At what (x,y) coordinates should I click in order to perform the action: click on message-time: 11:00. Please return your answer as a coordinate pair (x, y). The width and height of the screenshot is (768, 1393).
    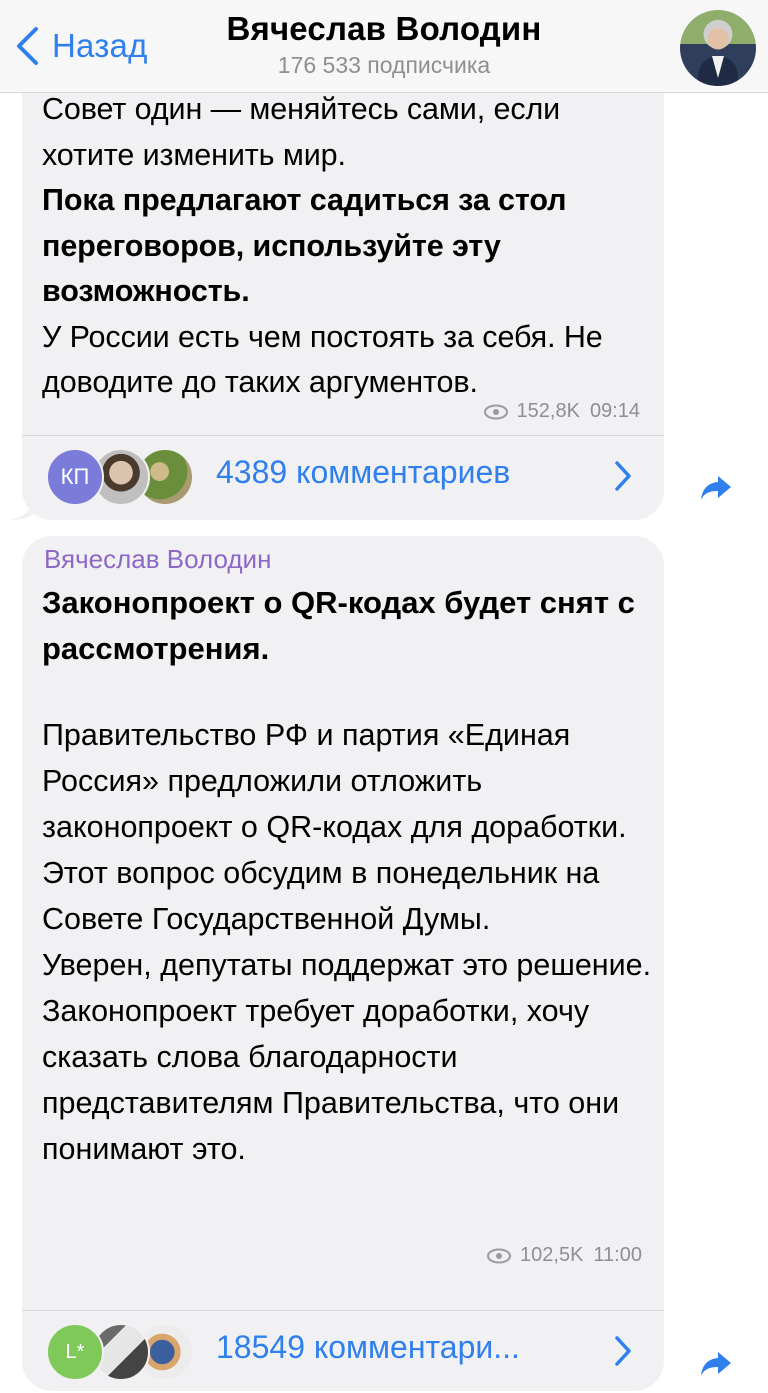
    Looking at the image, I should click on (617, 1255).